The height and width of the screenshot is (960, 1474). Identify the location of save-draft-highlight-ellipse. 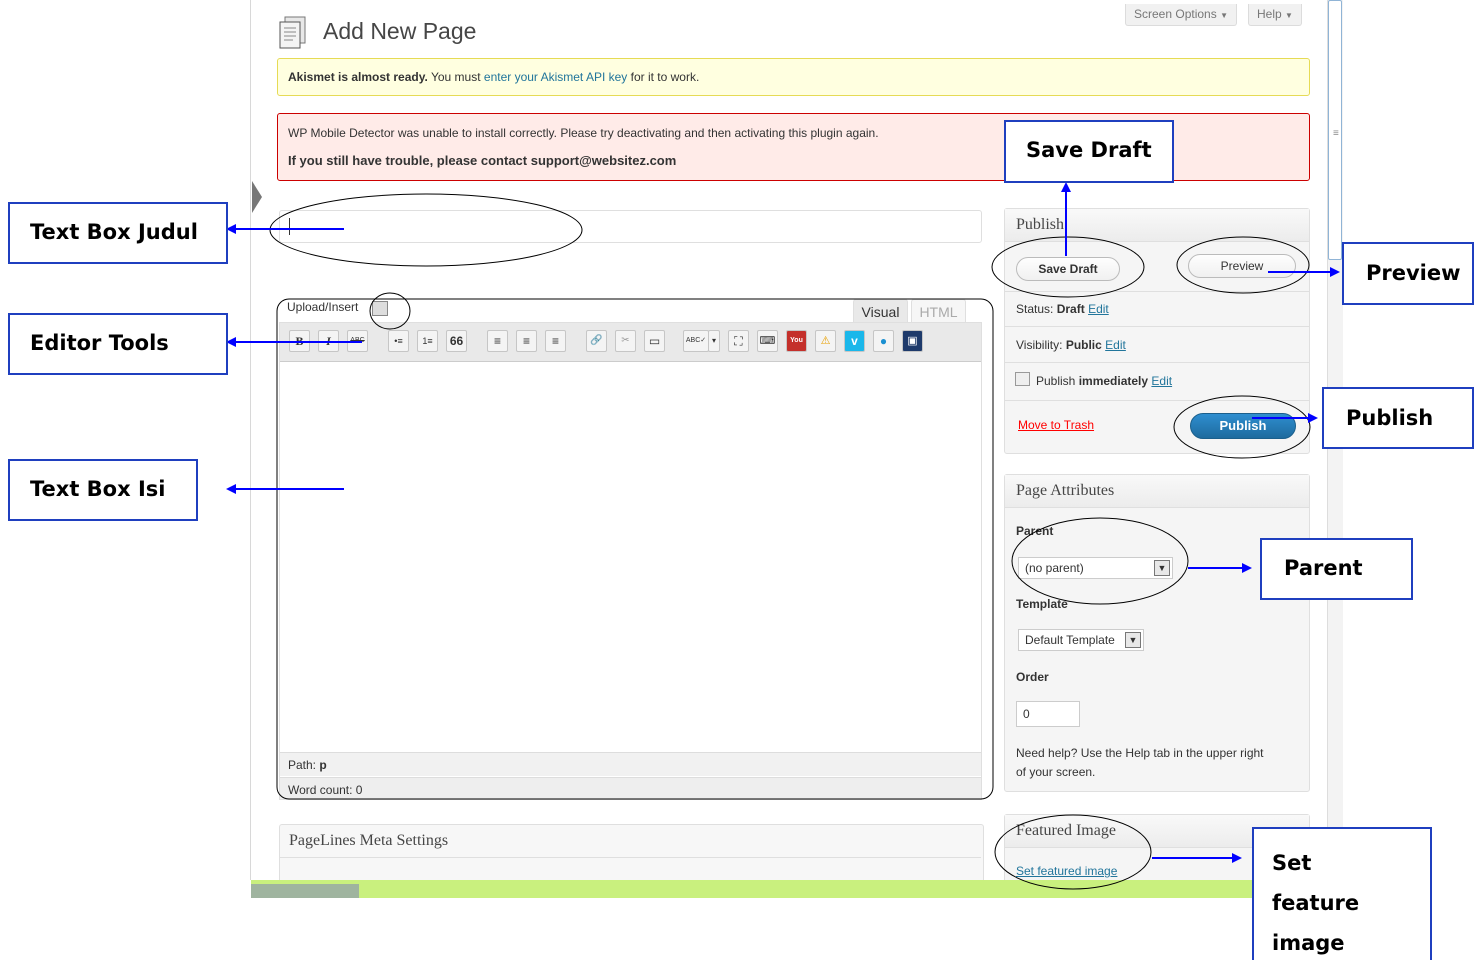
(1068, 267).